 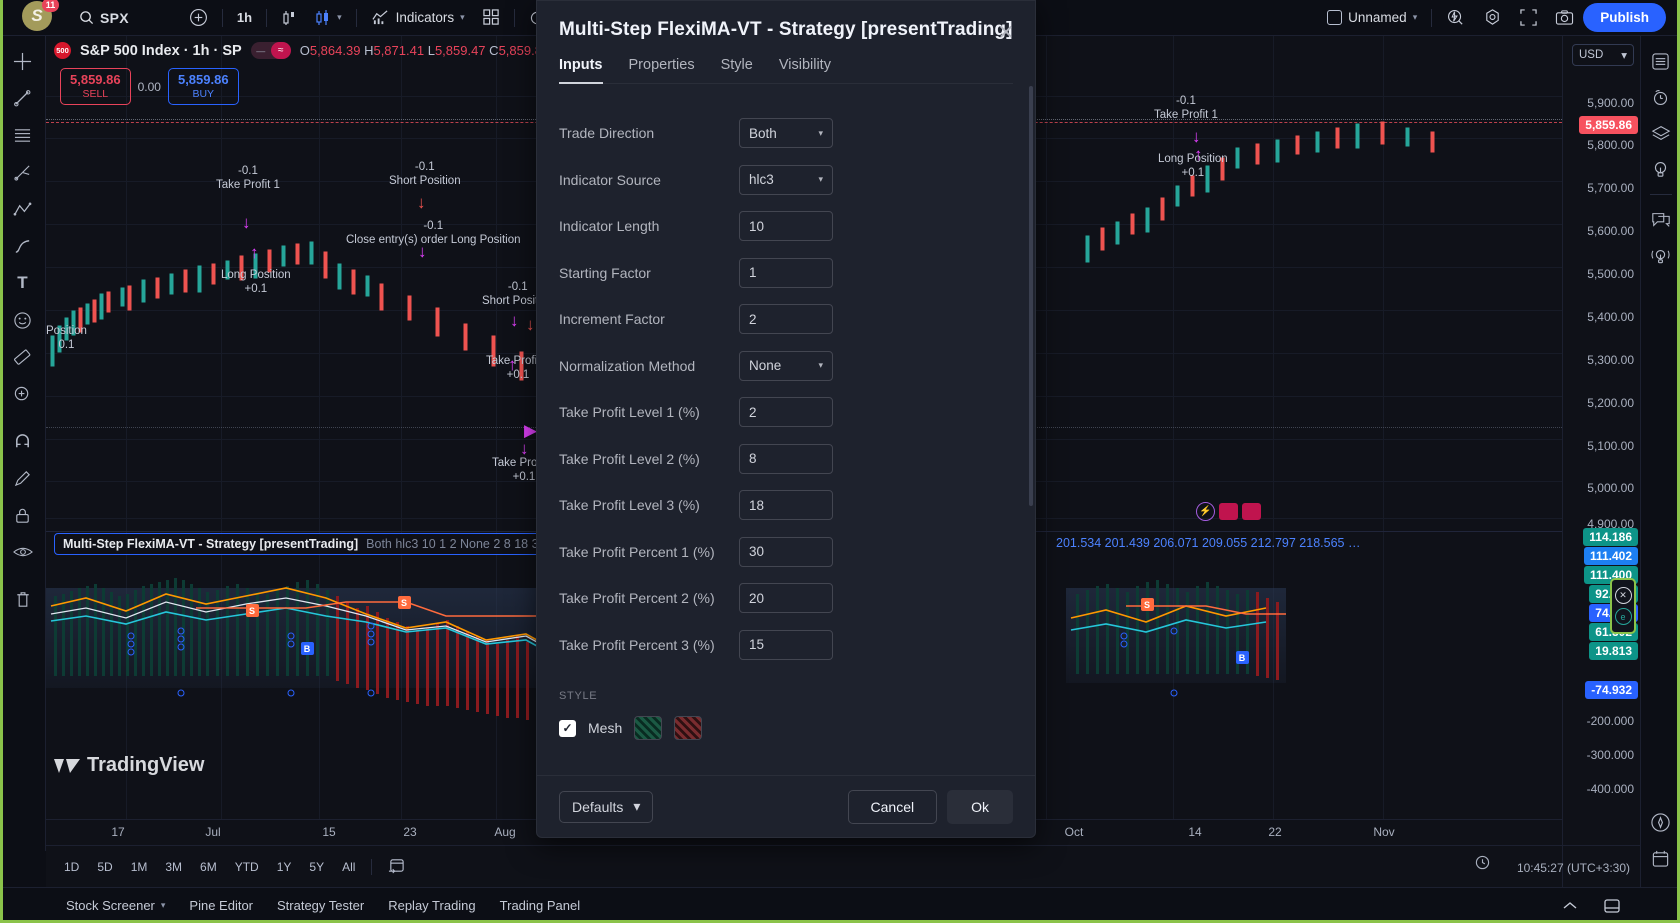 I want to click on symbol-search-button: SPX, so click(x=104, y=18).